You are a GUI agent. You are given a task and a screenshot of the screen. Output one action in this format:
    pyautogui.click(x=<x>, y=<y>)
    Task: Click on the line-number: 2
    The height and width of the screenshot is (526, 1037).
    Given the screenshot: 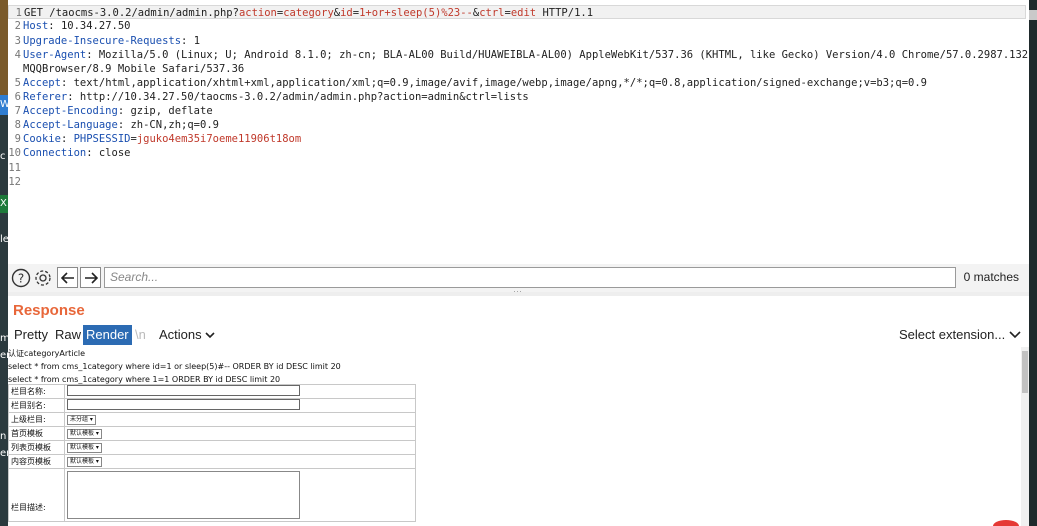 What is the action you would take?
    pyautogui.click(x=17, y=26)
    